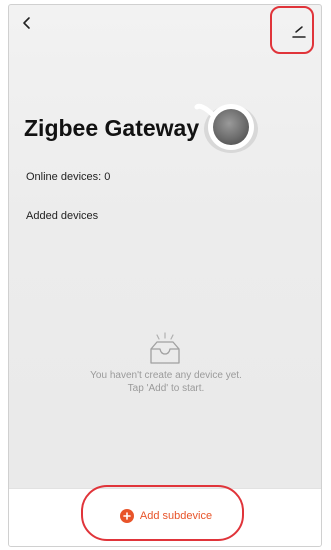 The width and height of the screenshot is (331, 550). I want to click on add-subdevice-button: Add subdevice, so click(165, 516).